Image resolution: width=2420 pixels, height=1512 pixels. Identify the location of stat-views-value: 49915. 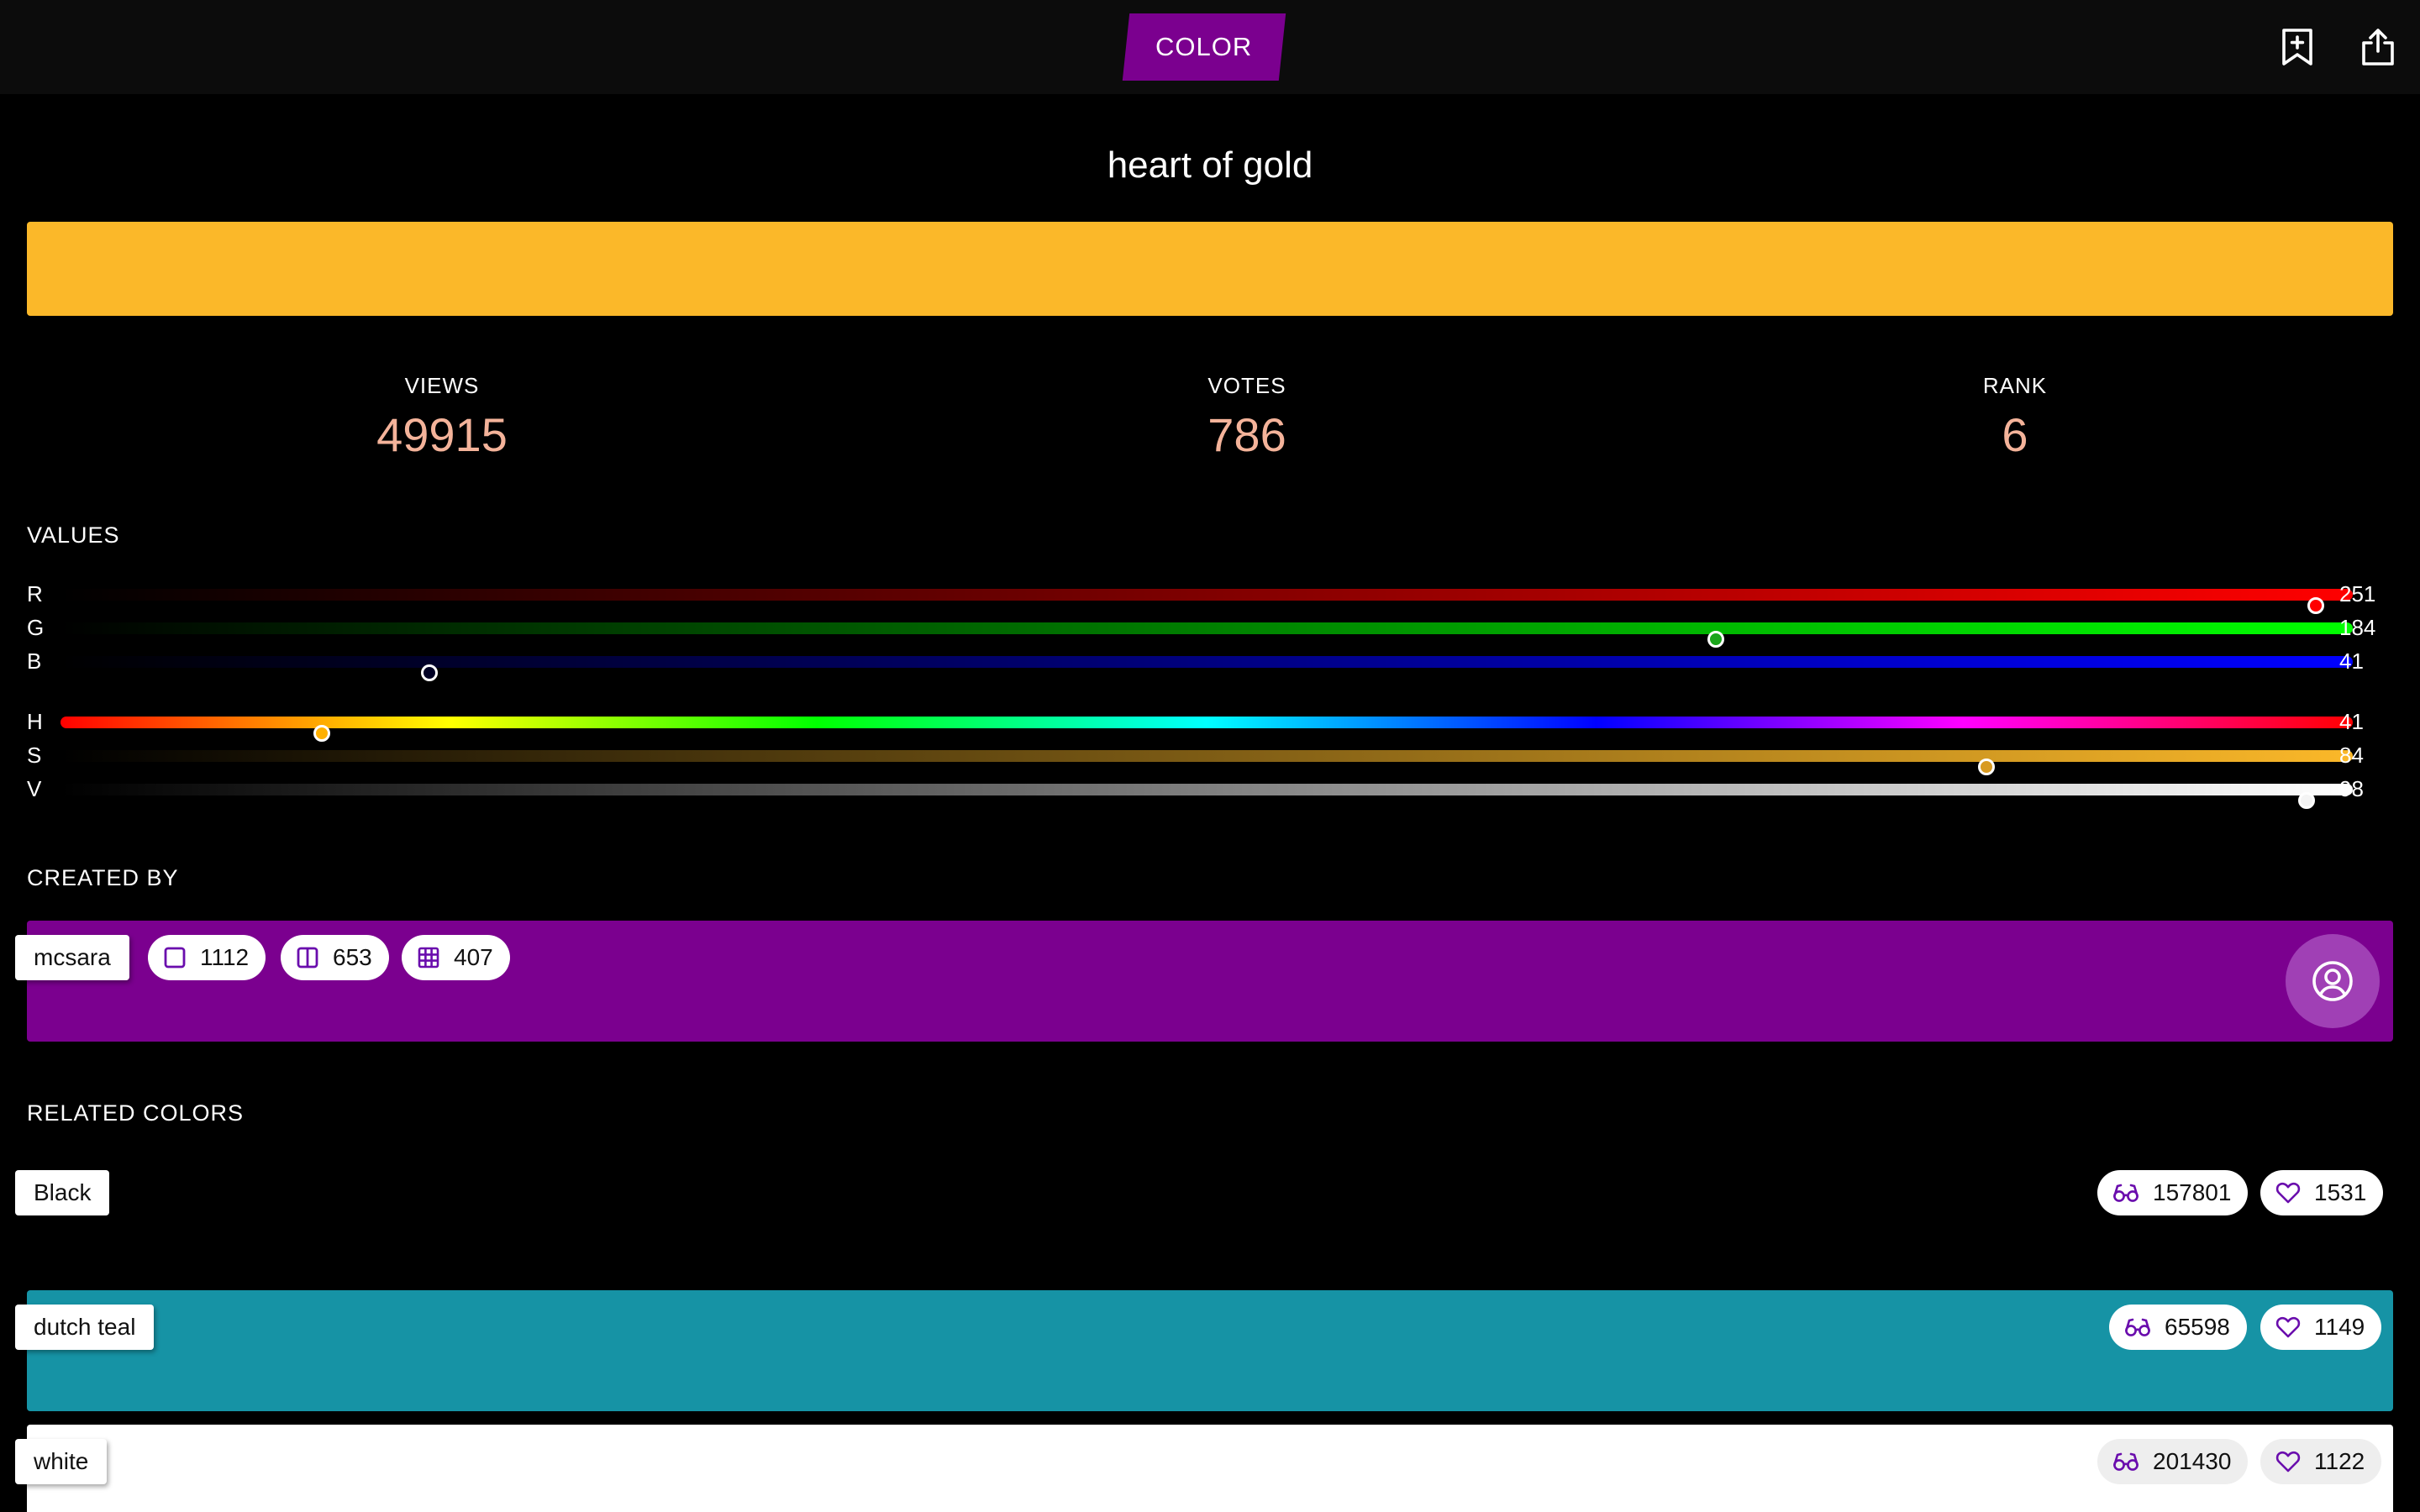
(442, 434).